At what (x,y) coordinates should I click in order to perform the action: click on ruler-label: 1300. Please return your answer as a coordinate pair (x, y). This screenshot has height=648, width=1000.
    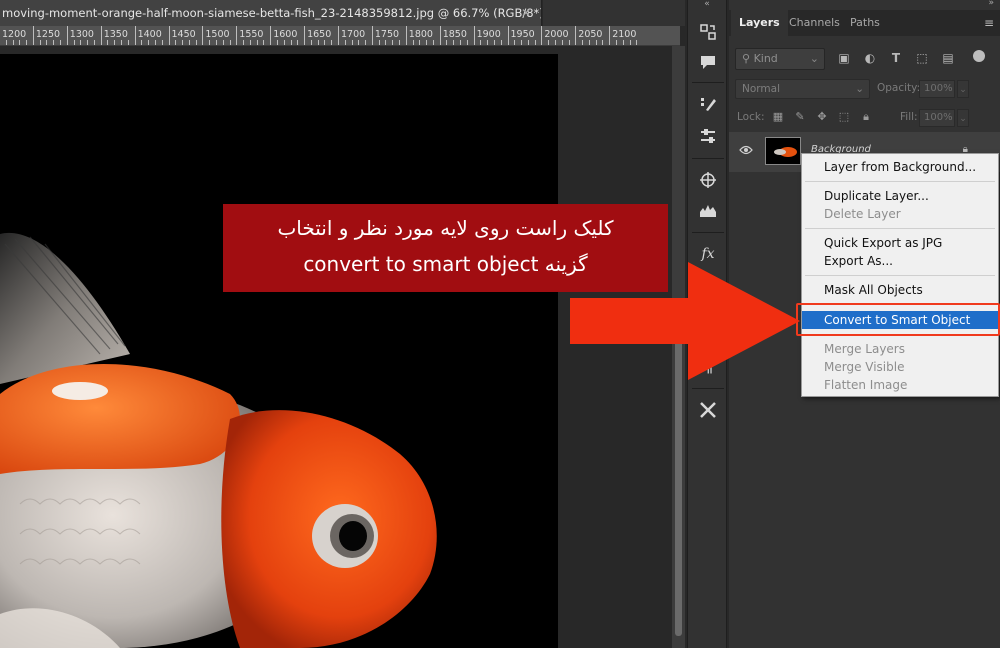
    Looking at the image, I should click on (81, 34).